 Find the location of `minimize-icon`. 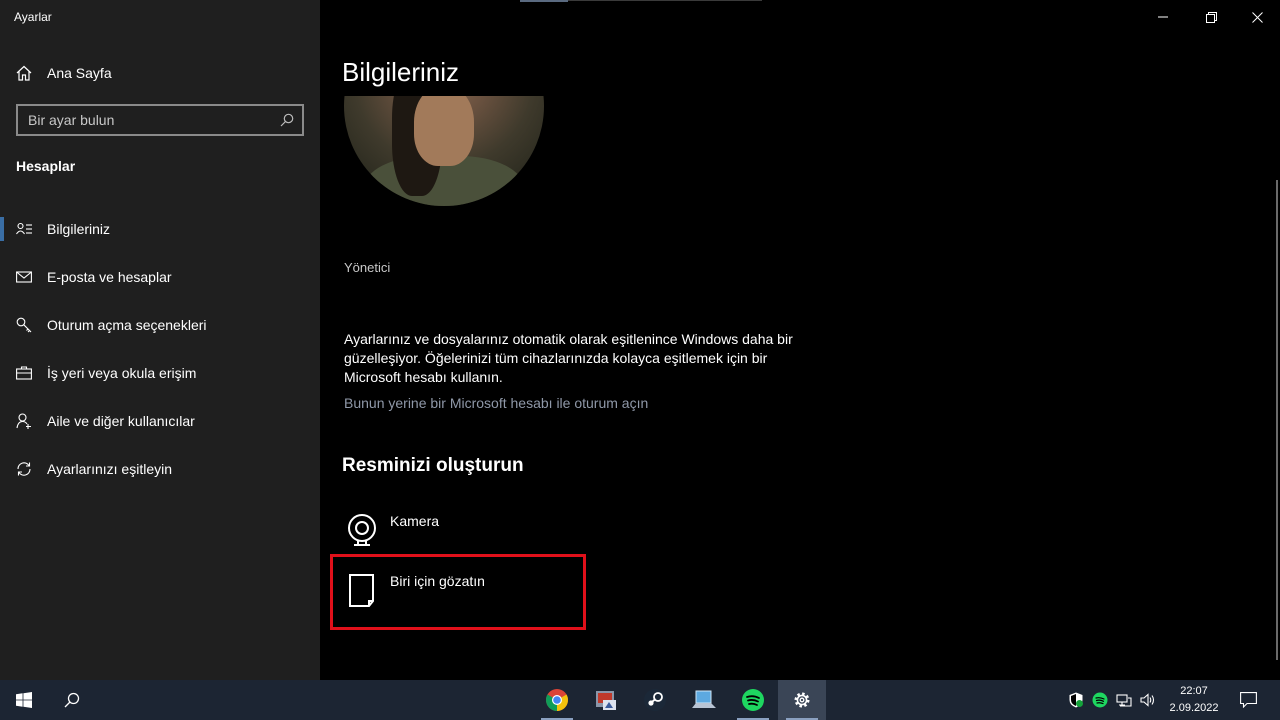

minimize-icon is located at coordinates (1163, 17).